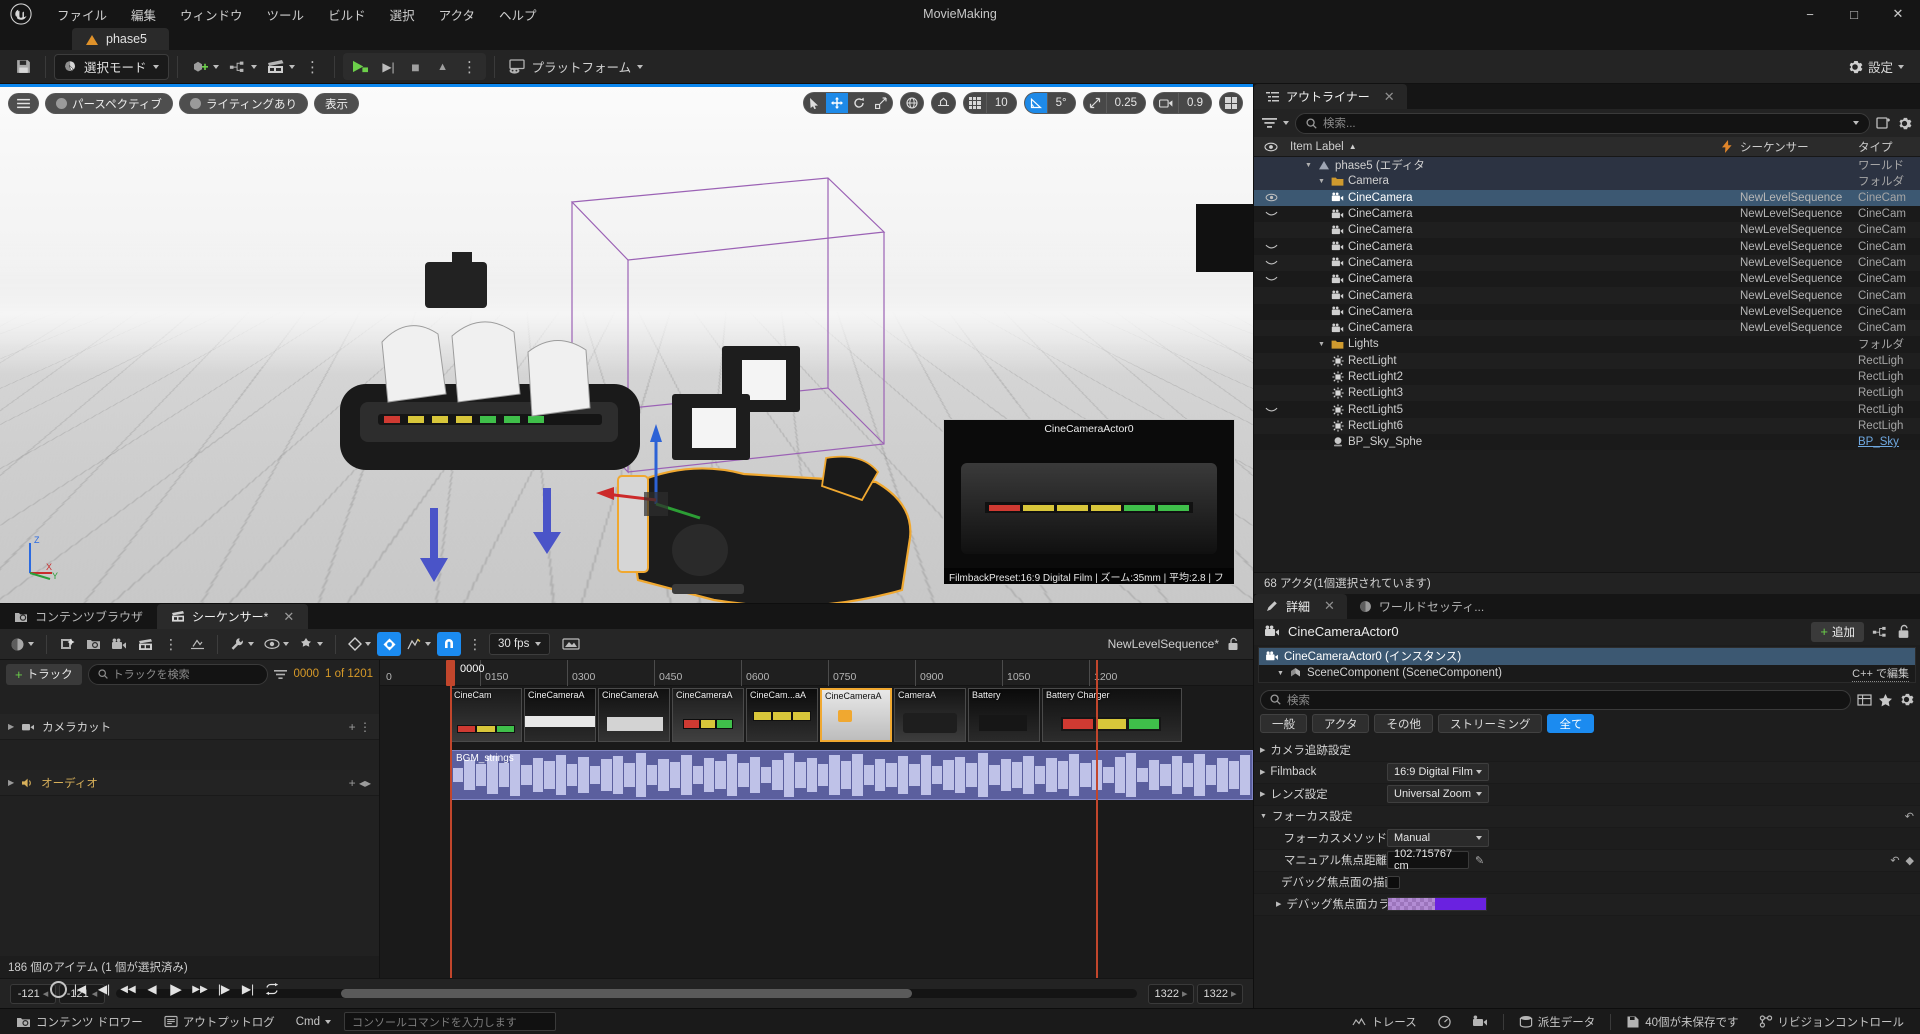 This screenshot has width=1920, height=1034. I want to click on track-row-audio: ▶ オーディオ + ◂▸, so click(189, 783).